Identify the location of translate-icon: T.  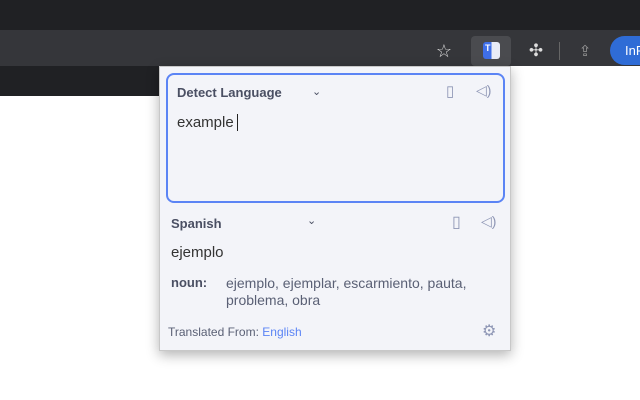
(491, 50).